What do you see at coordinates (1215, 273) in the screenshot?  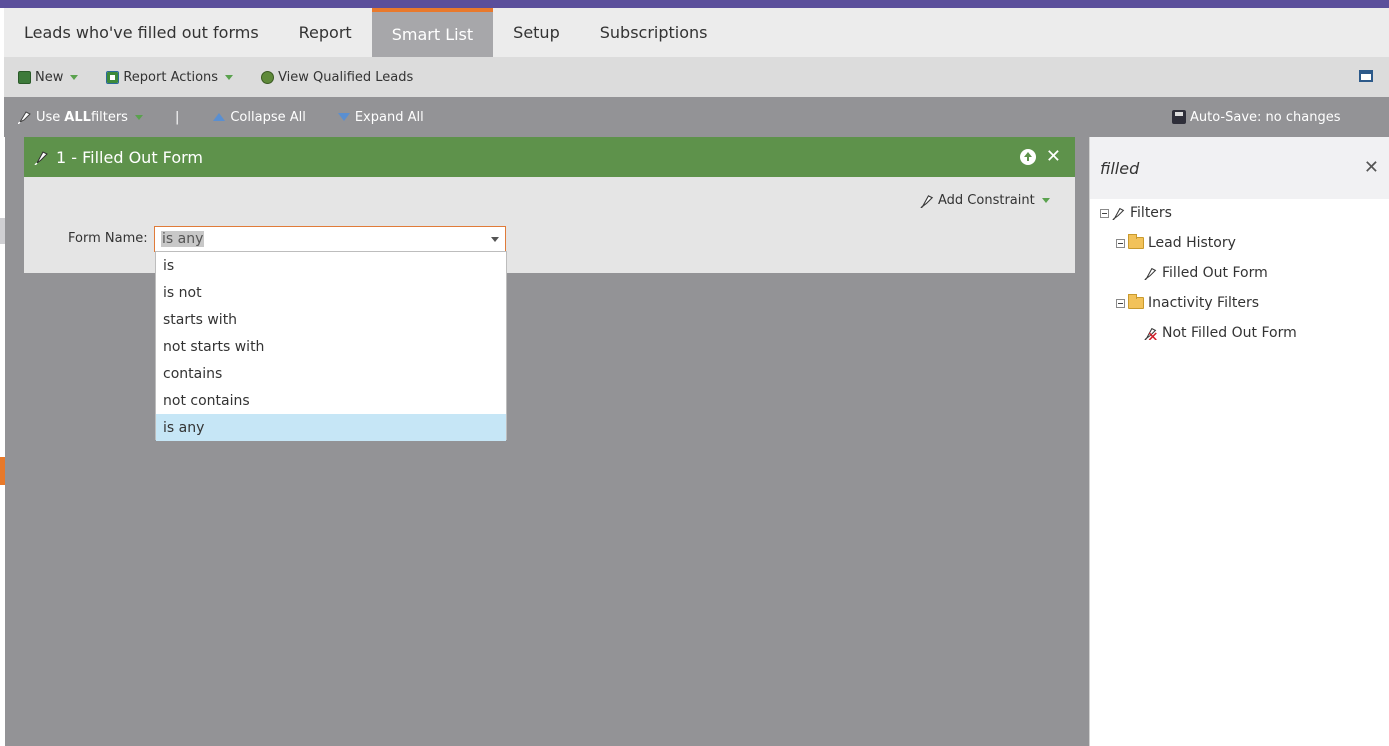 I see `tree-item-label: Filled Out Form` at bounding box center [1215, 273].